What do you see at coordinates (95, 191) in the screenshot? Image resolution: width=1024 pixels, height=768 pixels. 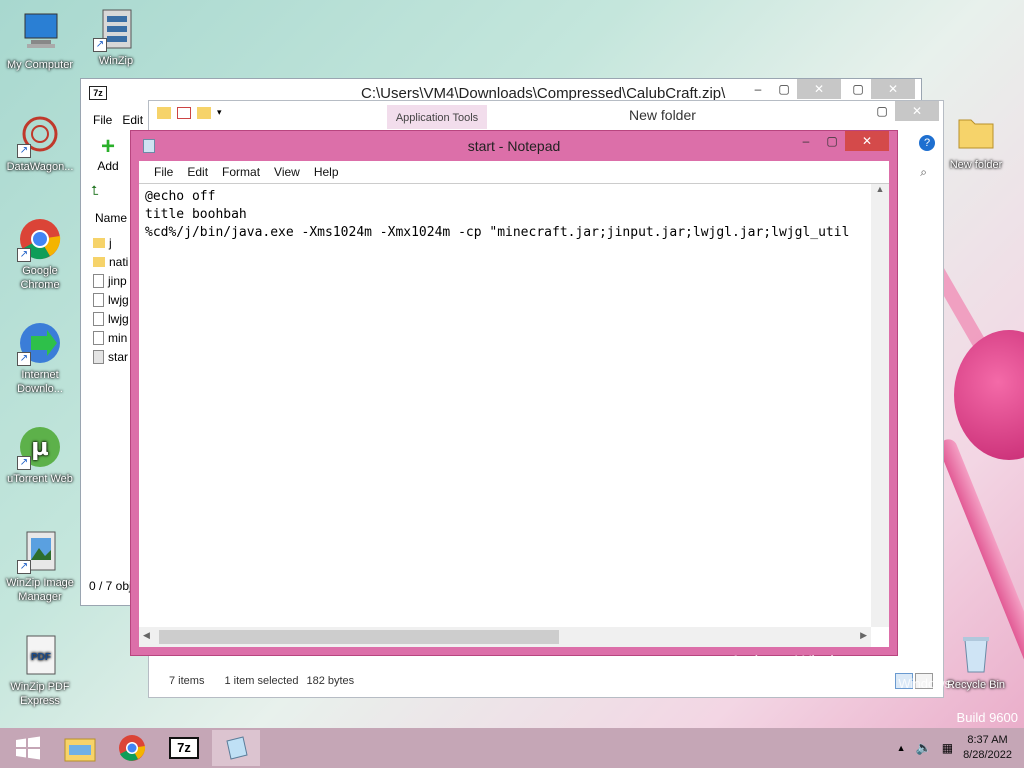 I see `up-folder-icon: ⮤` at bounding box center [95, 191].